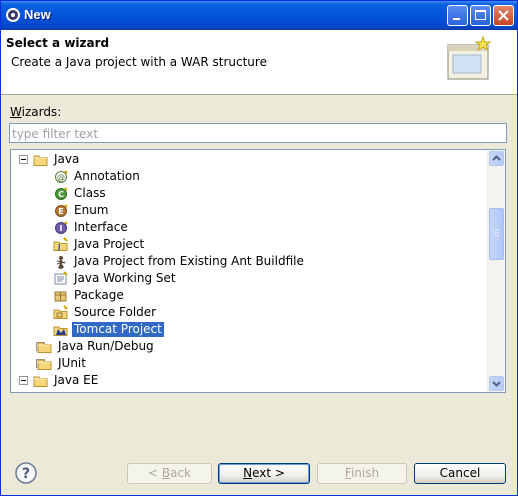 This screenshot has width=518, height=496. I want to click on filter-input, so click(258, 133).